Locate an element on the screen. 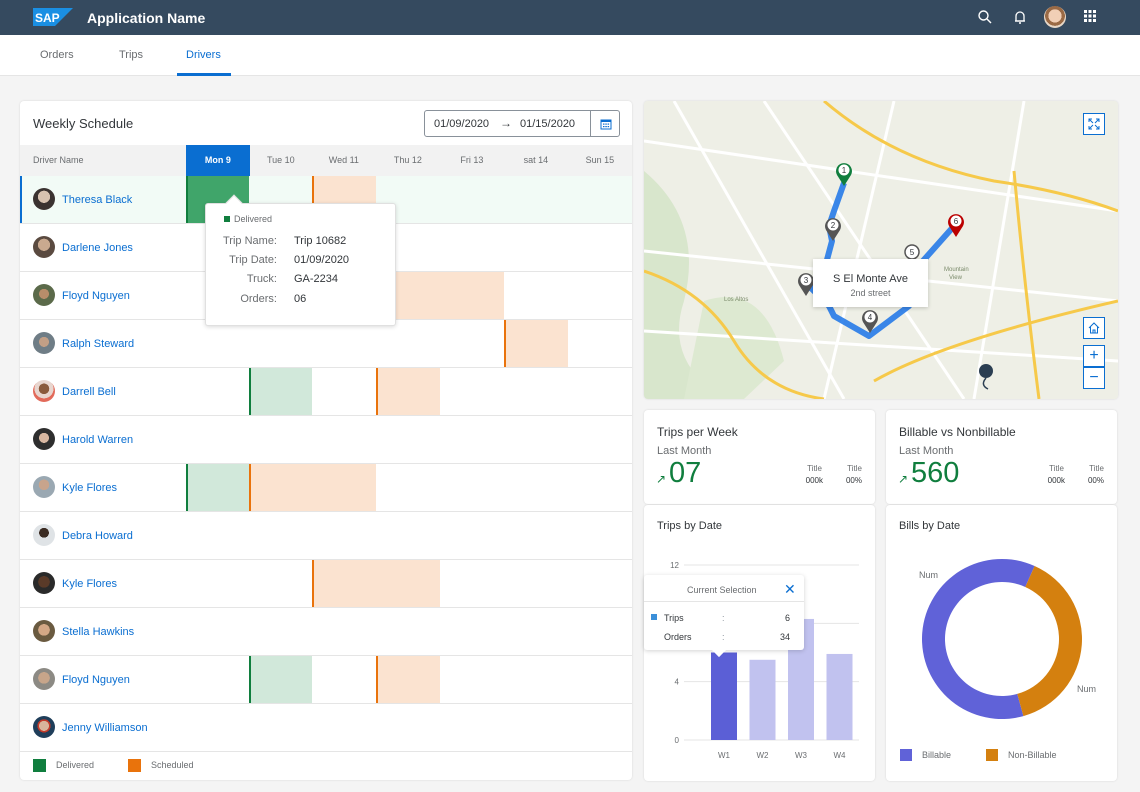 The height and width of the screenshot is (792, 1140). nonbillable-swatch is located at coordinates (992, 755).